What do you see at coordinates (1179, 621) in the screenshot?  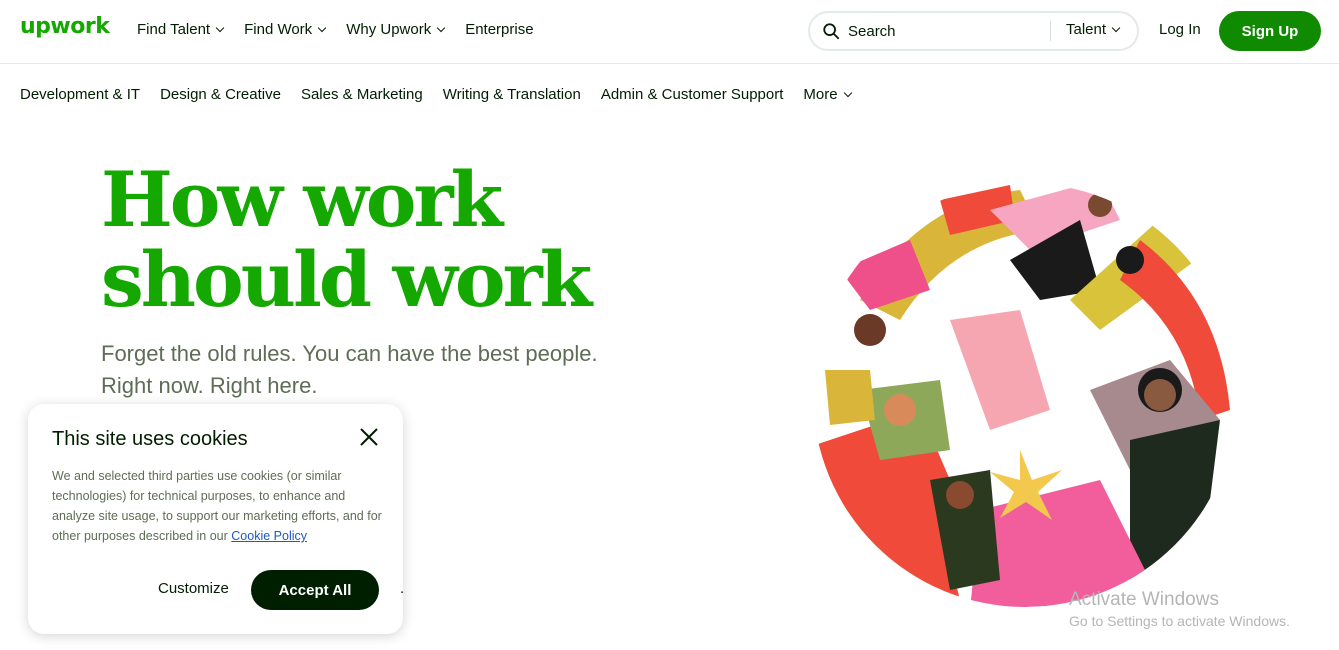 I see `activation-watermark-subtitle: Go to Settings to activate Windows.` at bounding box center [1179, 621].